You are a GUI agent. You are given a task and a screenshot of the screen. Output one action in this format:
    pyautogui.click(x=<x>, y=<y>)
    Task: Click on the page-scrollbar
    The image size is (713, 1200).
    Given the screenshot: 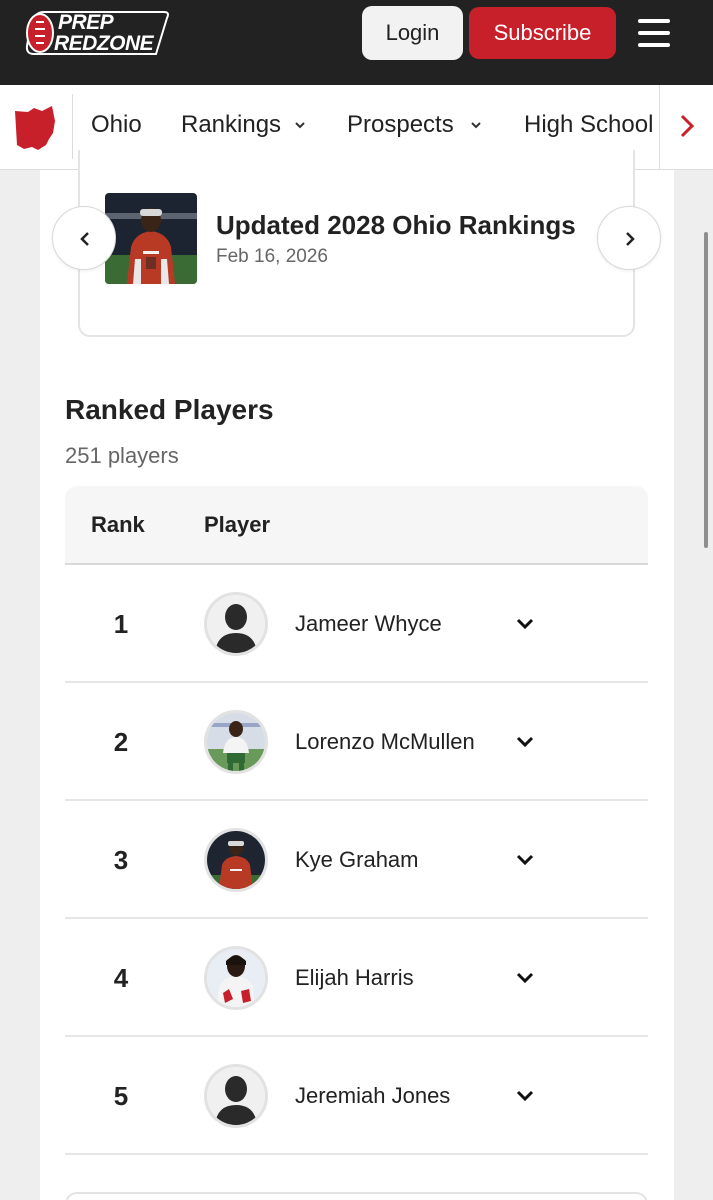 What is the action you would take?
    pyautogui.click(x=706, y=390)
    